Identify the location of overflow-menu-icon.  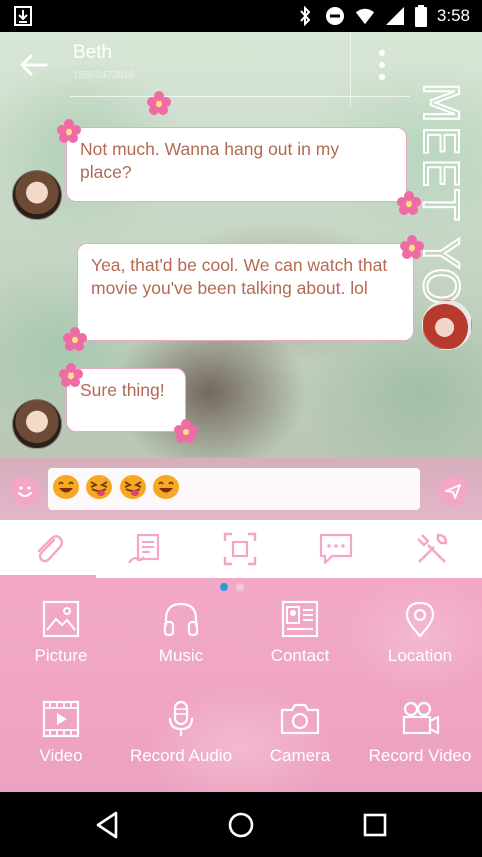
(382, 65).